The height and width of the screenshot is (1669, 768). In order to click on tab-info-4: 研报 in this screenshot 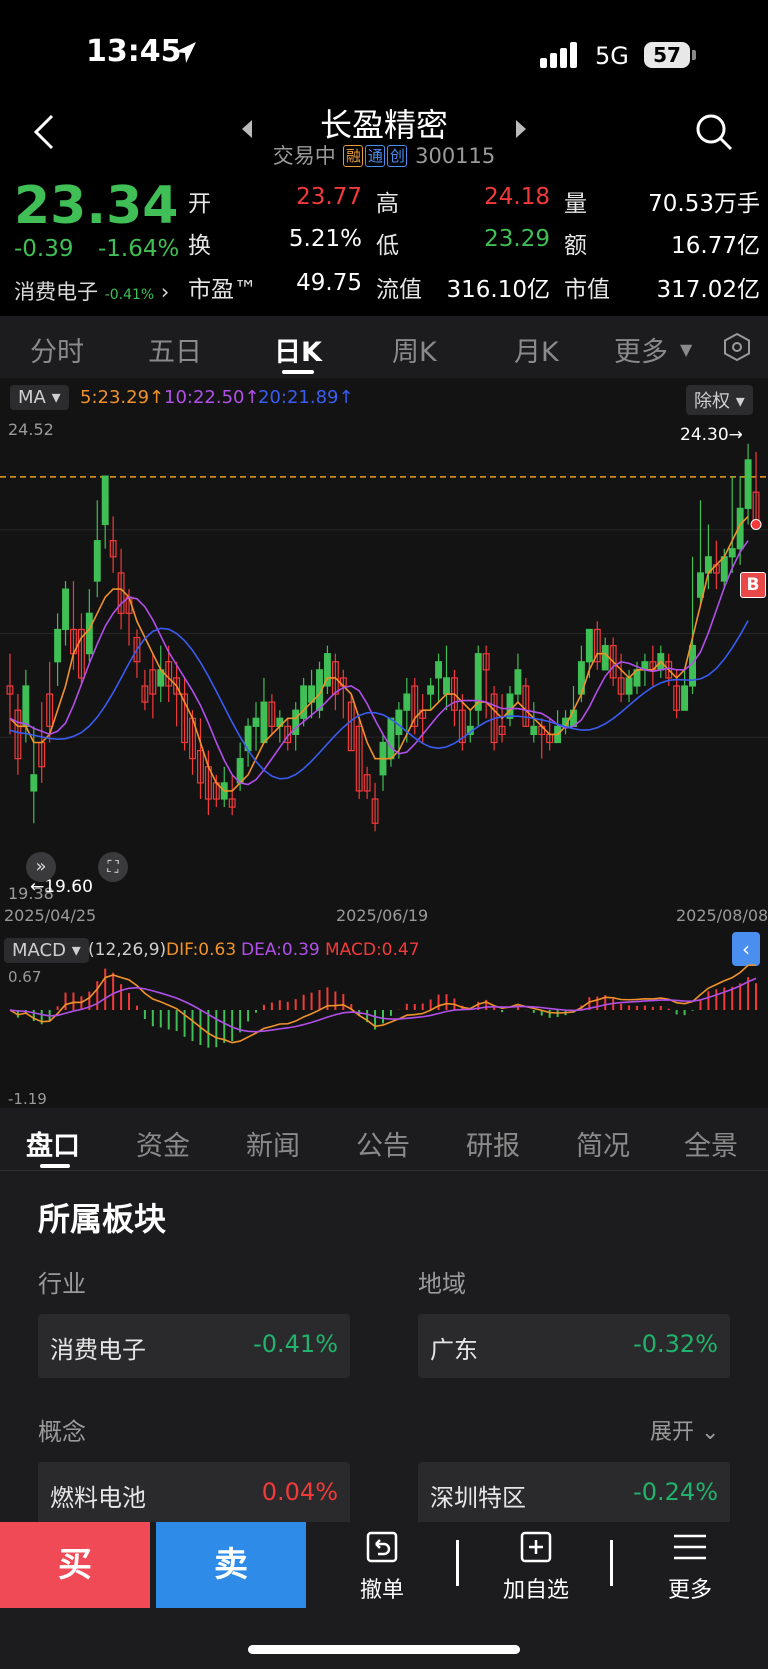, I will do `click(493, 1143)`.